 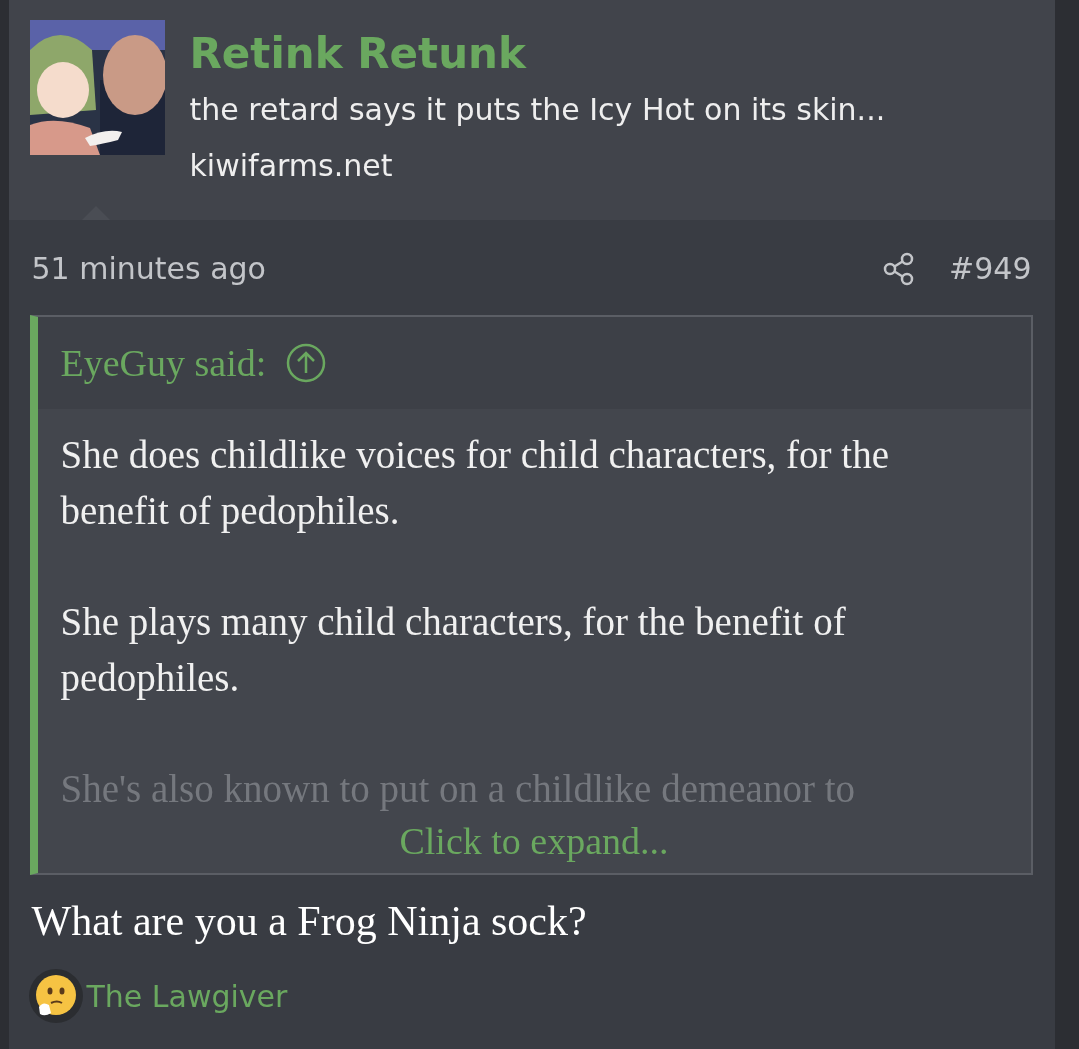 I want to click on reaction-label: The Lawgiver, so click(x=187, y=996).